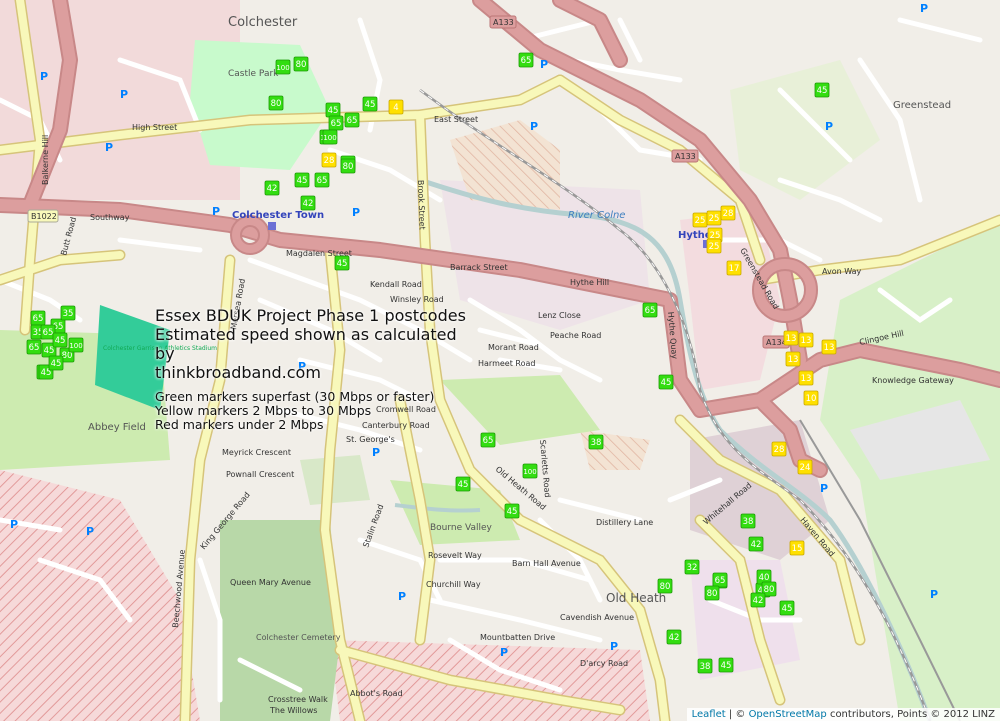  What do you see at coordinates (559, 315) in the screenshot?
I see `road-label: Lenz Close` at bounding box center [559, 315].